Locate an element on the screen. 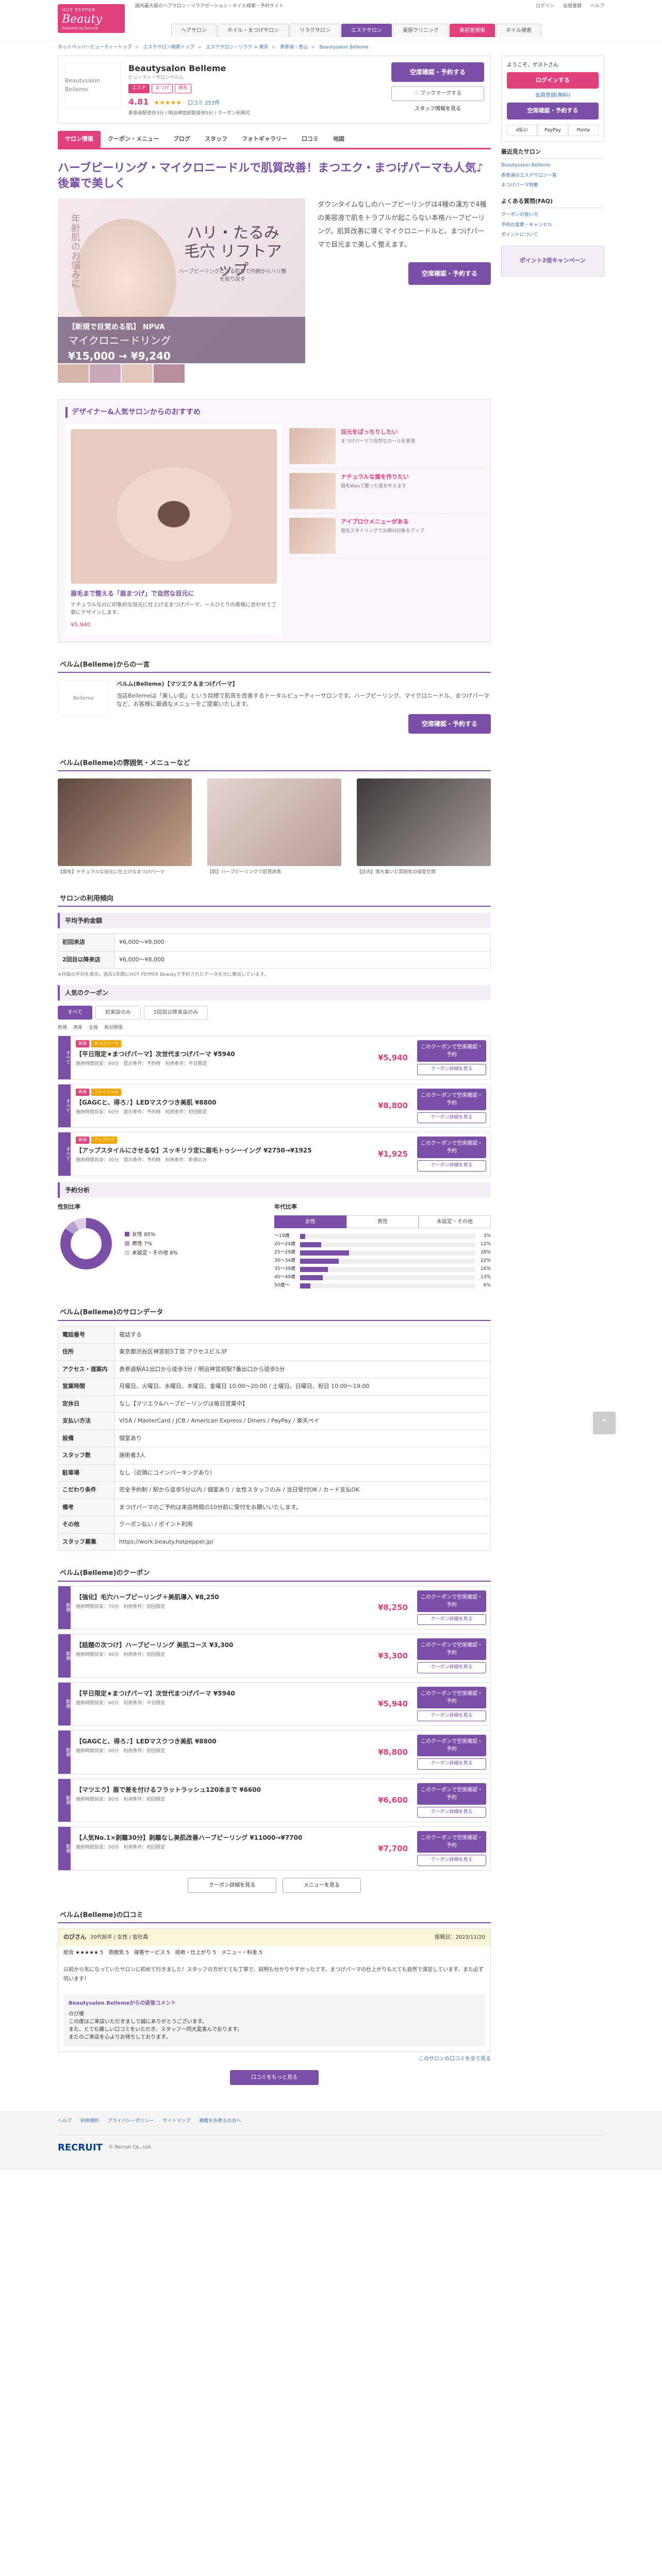 This screenshot has height=2576, width=662. tab-other: 未設定・その他 is located at coordinates (455, 1222).